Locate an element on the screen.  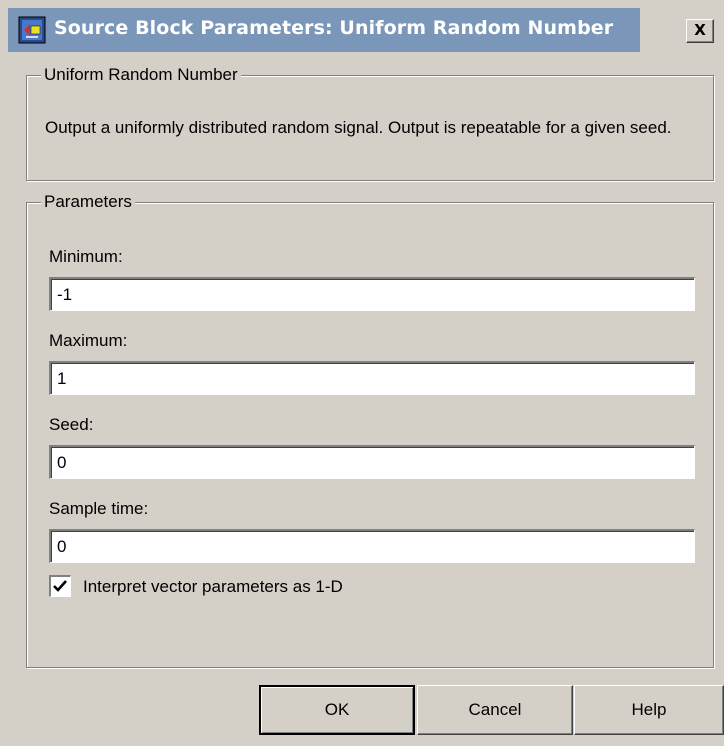
sample-time-label: Sample time: is located at coordinates (99, 508).